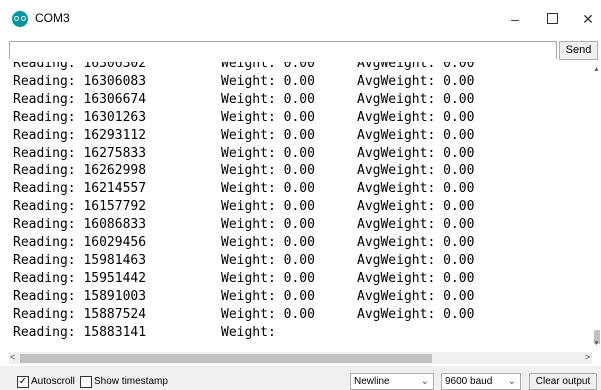 The width and height of the screenshot is (601, 390). What do you see at coordinates (80, 66) in the screenshot?
I see `reading-text: Reading: 16306302` at bounding box center [80, 66].